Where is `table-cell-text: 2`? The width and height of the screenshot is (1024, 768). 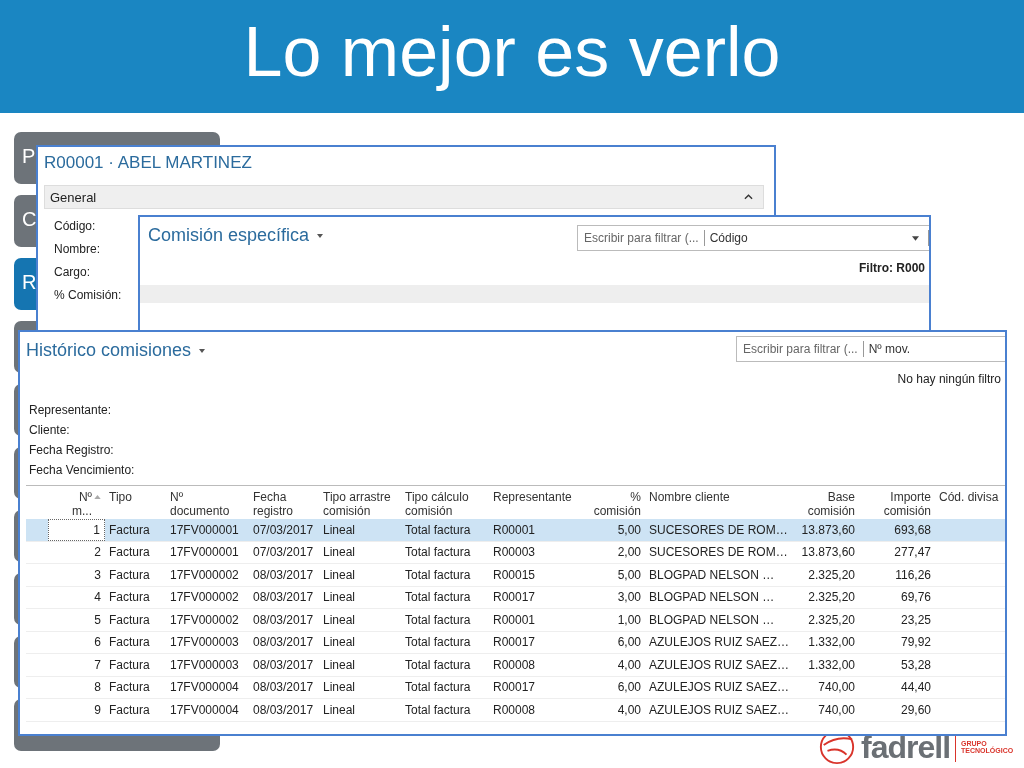 table-cell-text: 2 is located at coordinates (97, 552).